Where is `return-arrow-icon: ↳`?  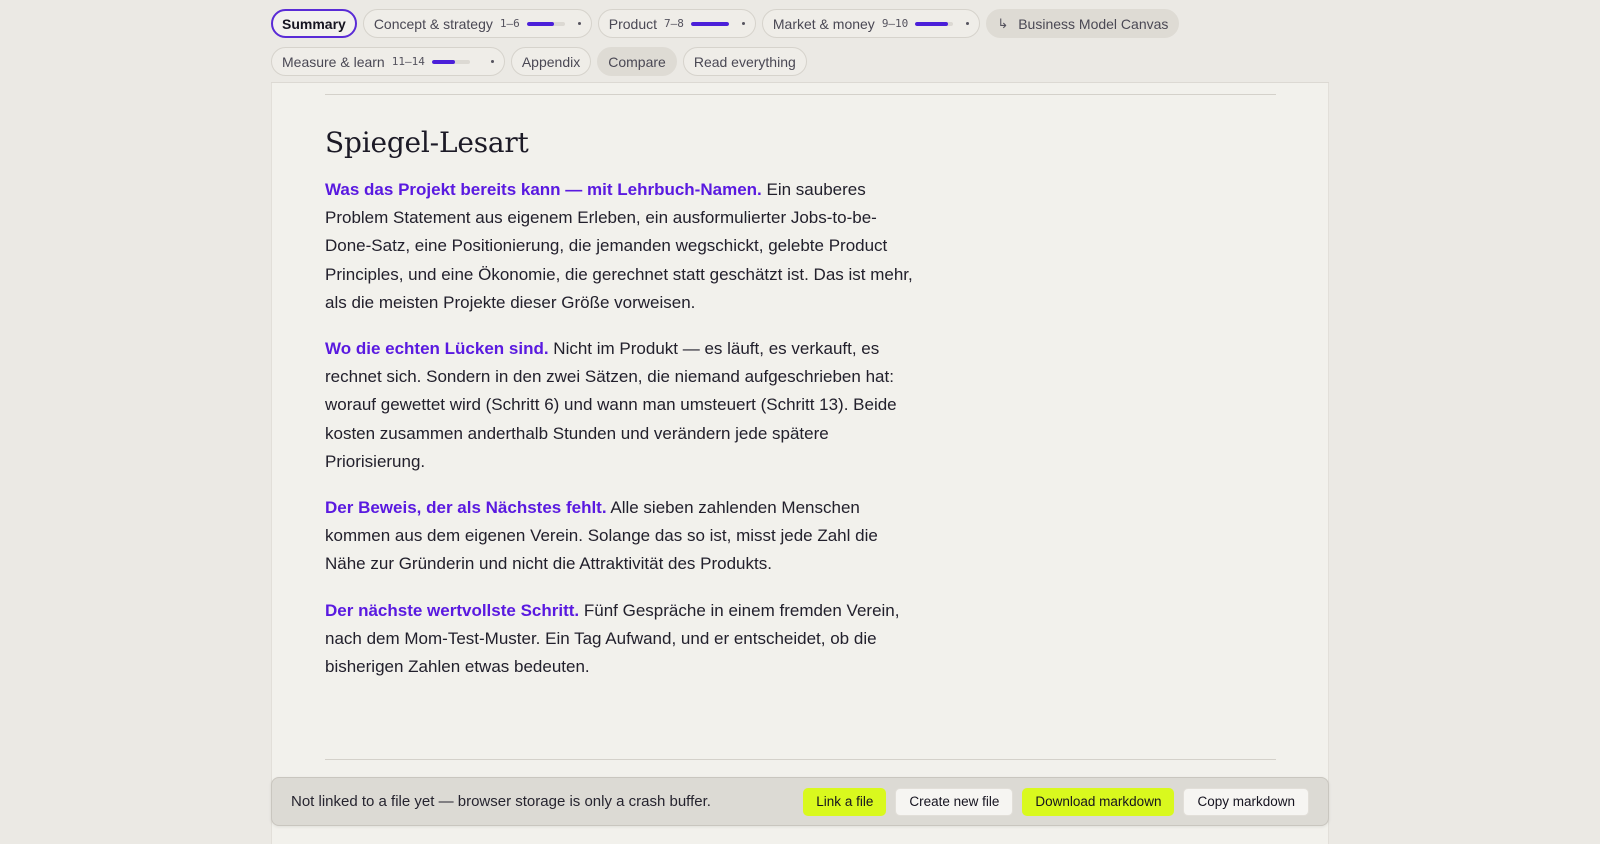
return-arrow-icon: ↳ is located at coordinates (1003, 23).